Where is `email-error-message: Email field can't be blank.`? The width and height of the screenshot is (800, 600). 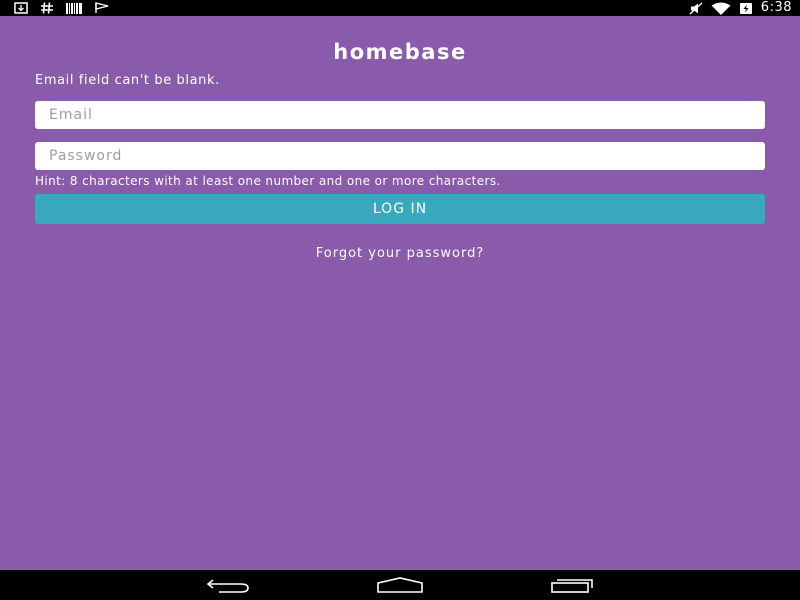
email-error-message: Email field can't be blank. is located at coordinates (127, 80).